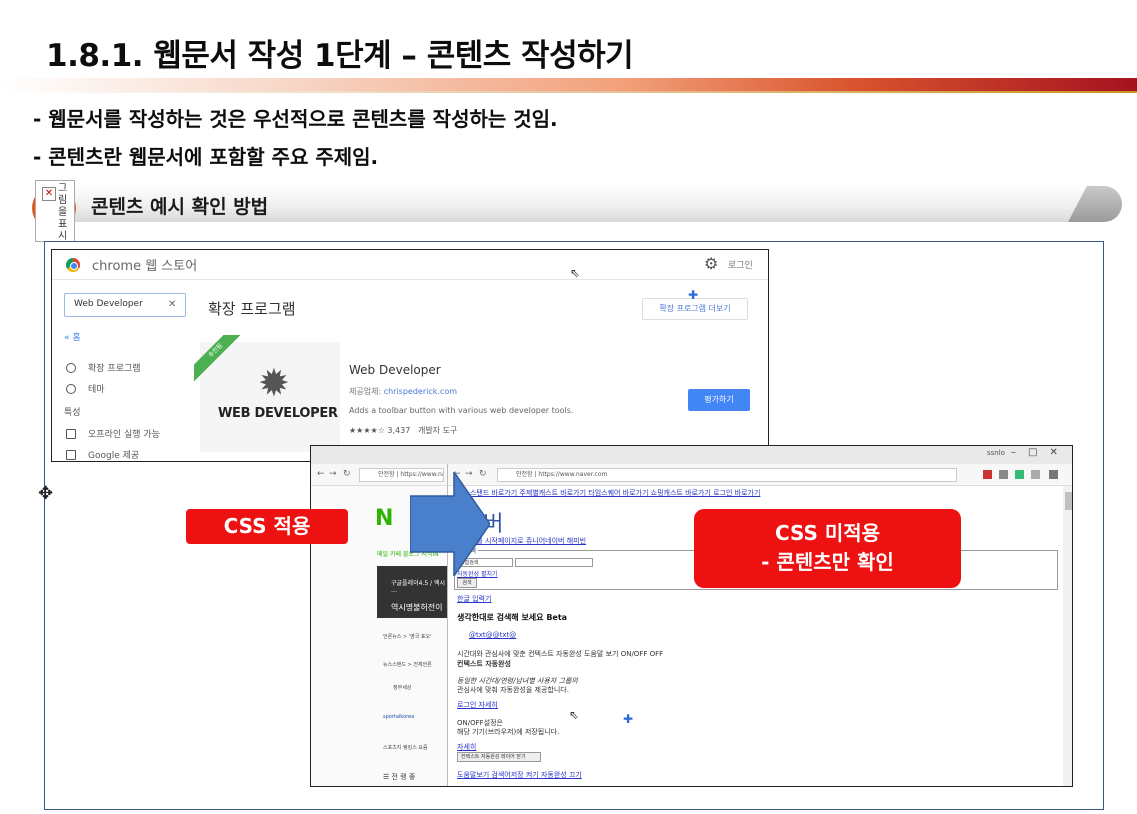 The height and width of the screenshot is (814, 1137). What do you see at coordinates (180, 207) in the screenshot?
I see `section-banner-text: 콘텐츠 예시 확인 방법` at bounding box center [180, 207].